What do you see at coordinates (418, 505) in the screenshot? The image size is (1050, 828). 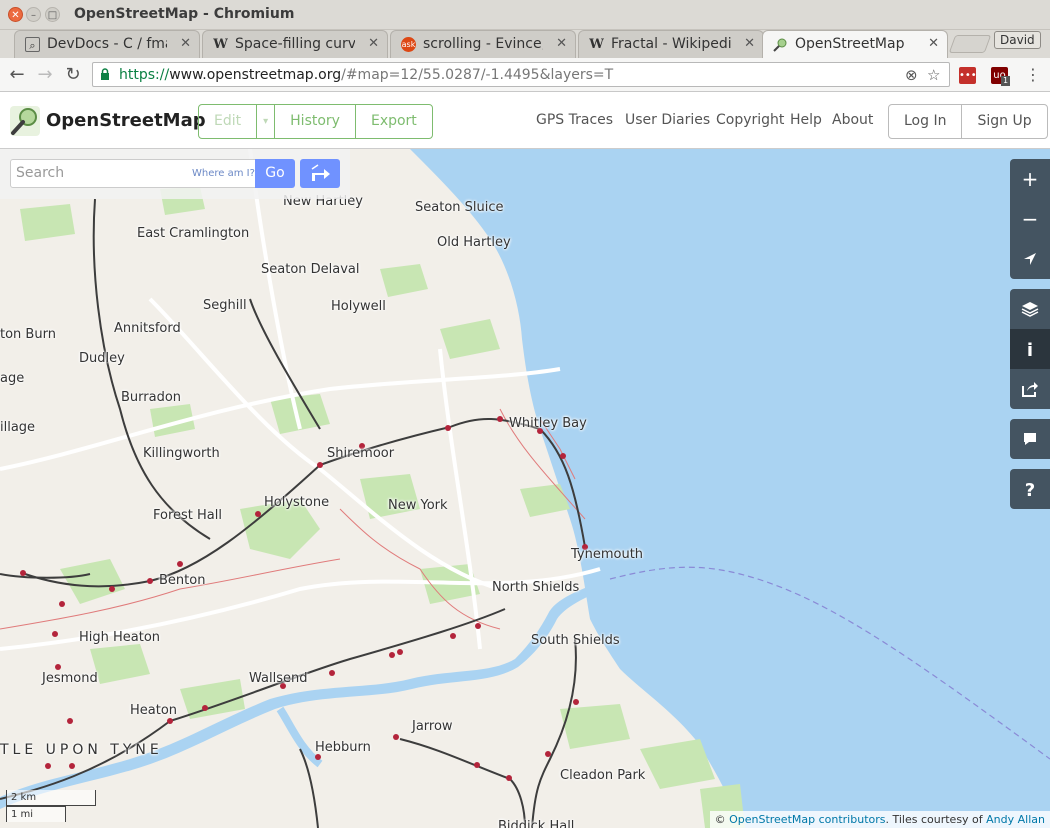 I see `place-label: New York` at bounding box center [418, 505].